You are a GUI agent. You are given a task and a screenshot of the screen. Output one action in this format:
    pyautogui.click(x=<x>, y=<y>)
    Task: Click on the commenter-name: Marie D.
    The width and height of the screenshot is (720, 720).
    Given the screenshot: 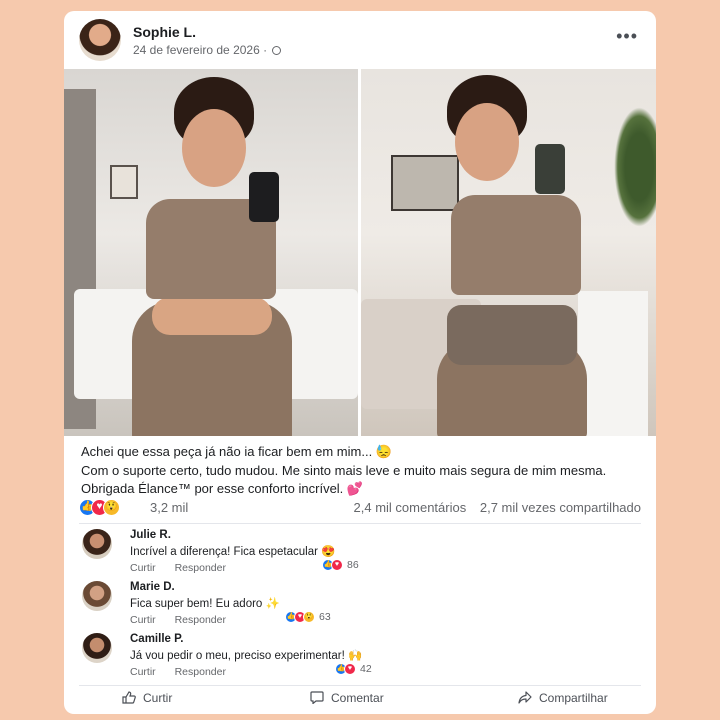 What is the action you would take?
    pyautogui.click(x=152, y=587)
    